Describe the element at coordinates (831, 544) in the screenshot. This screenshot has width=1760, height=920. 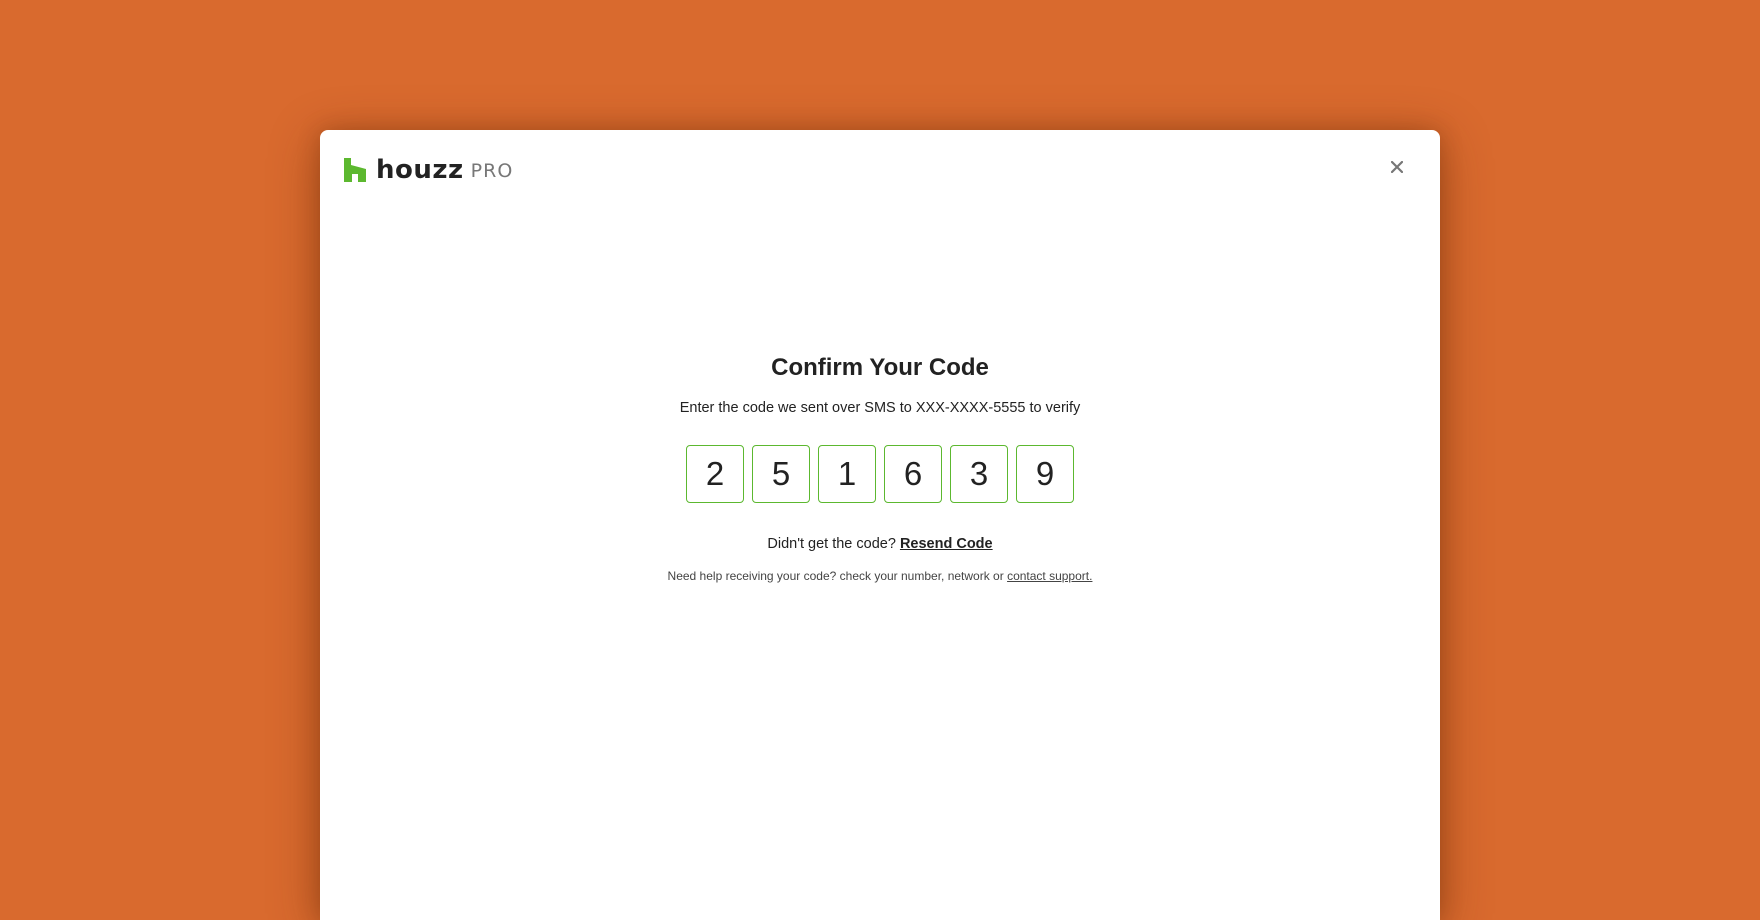
I see `resend-prompt: Didn't get the code?` at that location.